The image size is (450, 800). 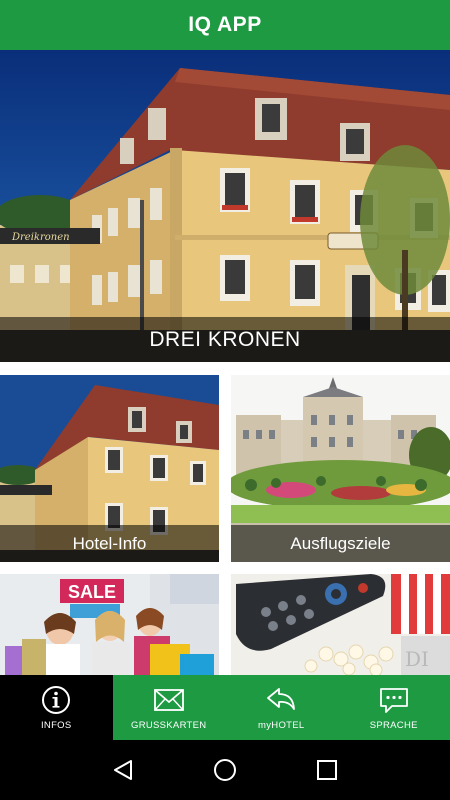 I want to click on home-button, so click(x=225, y=770).